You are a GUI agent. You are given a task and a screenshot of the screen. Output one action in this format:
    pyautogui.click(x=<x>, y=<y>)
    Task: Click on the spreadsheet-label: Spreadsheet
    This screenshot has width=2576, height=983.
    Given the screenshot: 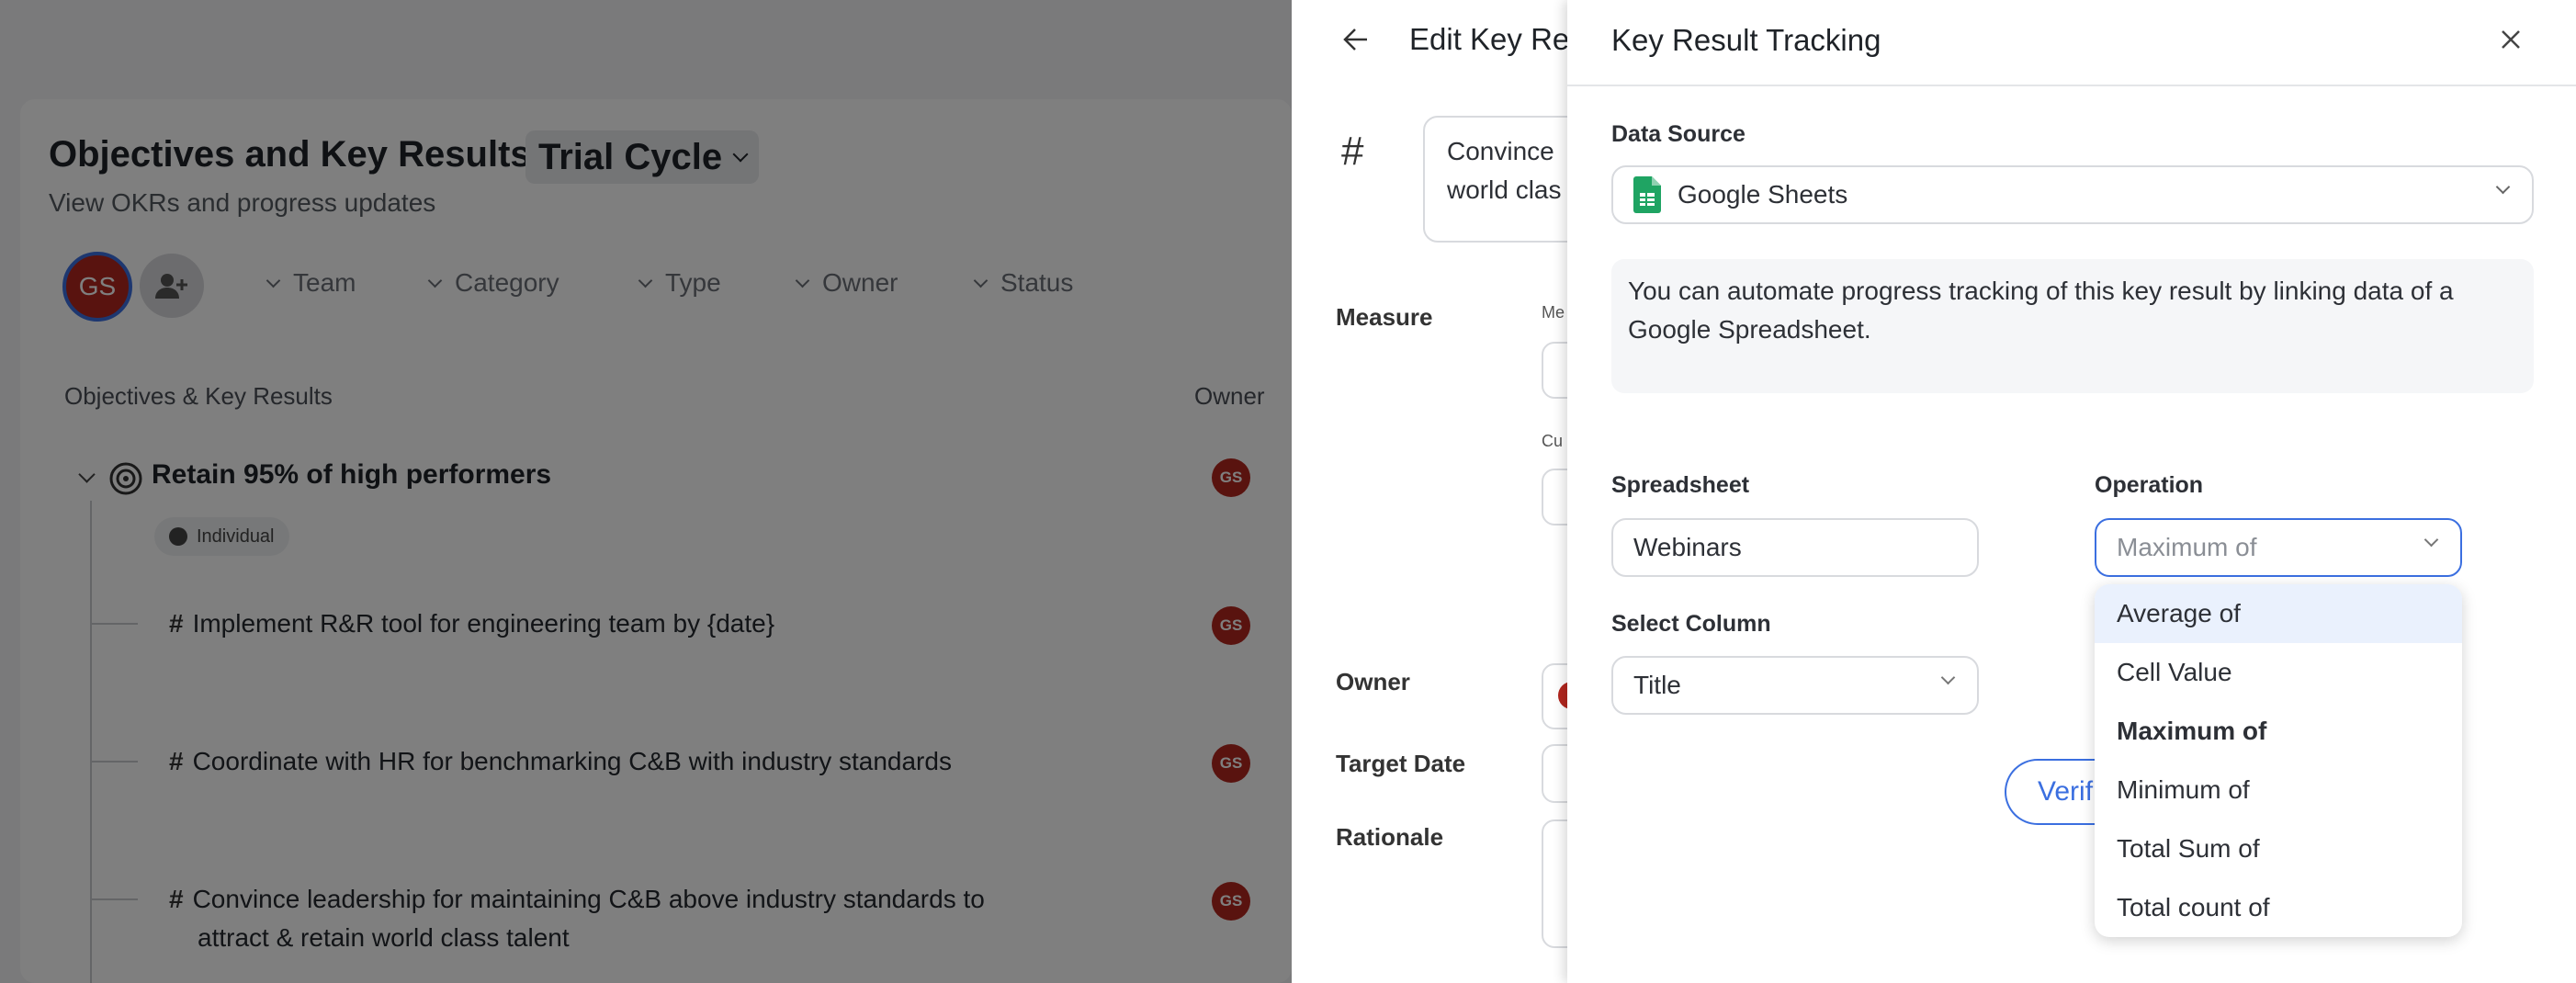 What is the action you would take?
    pyautogui.click(x=1680, y=485)
    